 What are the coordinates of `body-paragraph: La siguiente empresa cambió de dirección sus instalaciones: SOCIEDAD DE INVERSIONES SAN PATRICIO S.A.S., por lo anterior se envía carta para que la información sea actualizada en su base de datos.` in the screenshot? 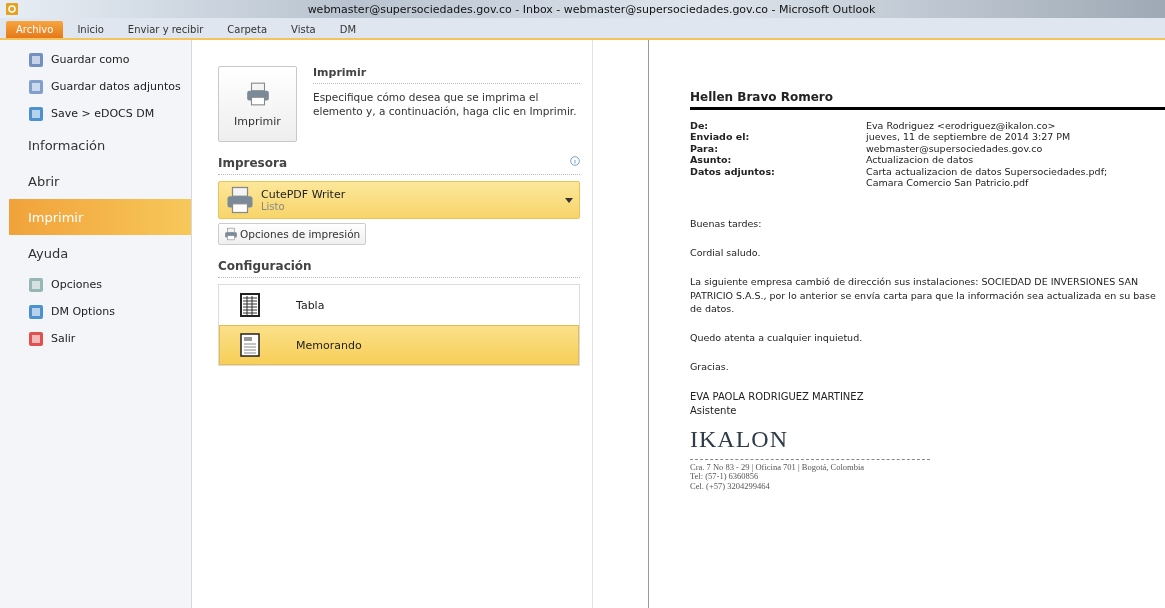 It's located at (923, 295).